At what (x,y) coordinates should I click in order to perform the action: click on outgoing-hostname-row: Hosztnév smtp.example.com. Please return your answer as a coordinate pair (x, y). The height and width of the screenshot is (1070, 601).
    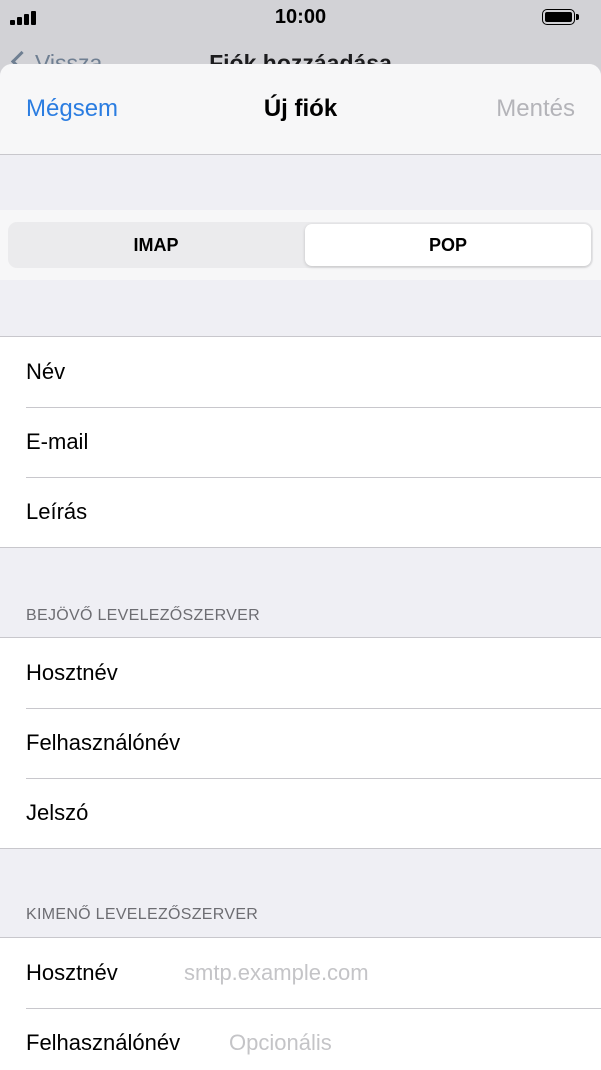
    Looking at the image, I should click on (300, 973).